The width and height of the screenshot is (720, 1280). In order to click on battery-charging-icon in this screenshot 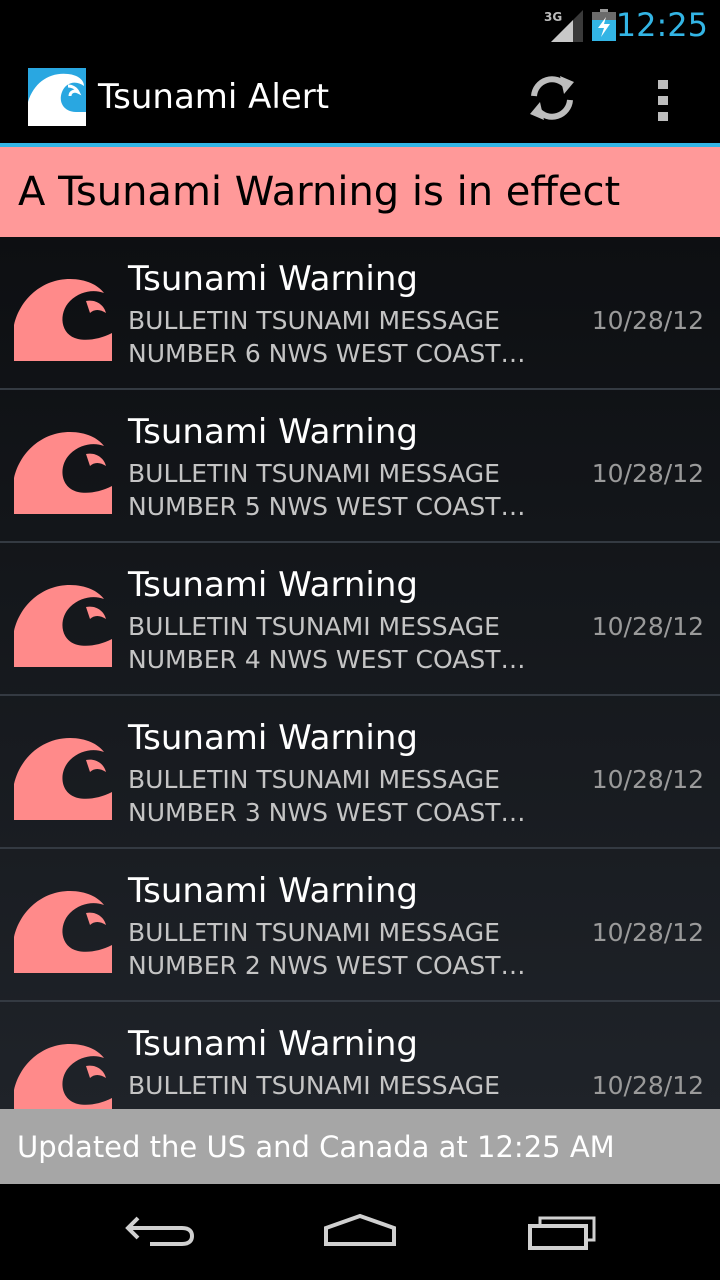, I will do `click(604, 25)`.